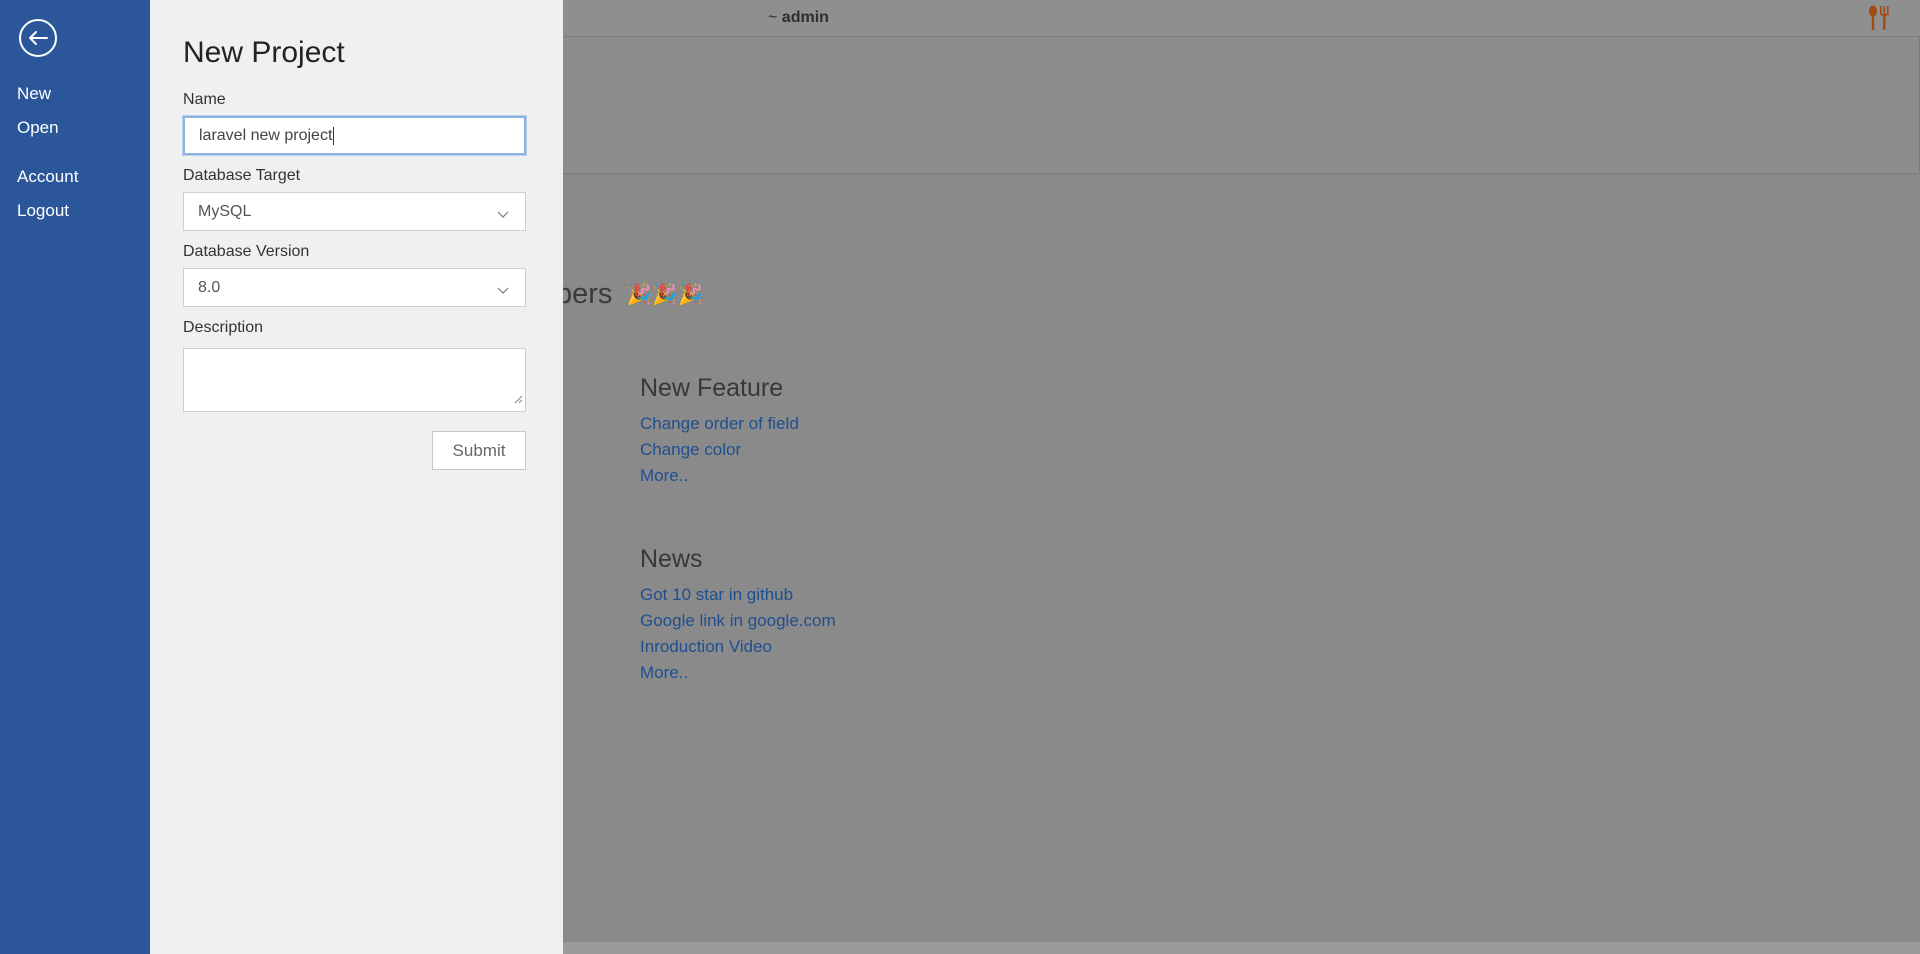  What do you see at coordinates (354, 211) in the screenshot?
I see `database-target-select: MySQL` at bounding box center [354, 211].